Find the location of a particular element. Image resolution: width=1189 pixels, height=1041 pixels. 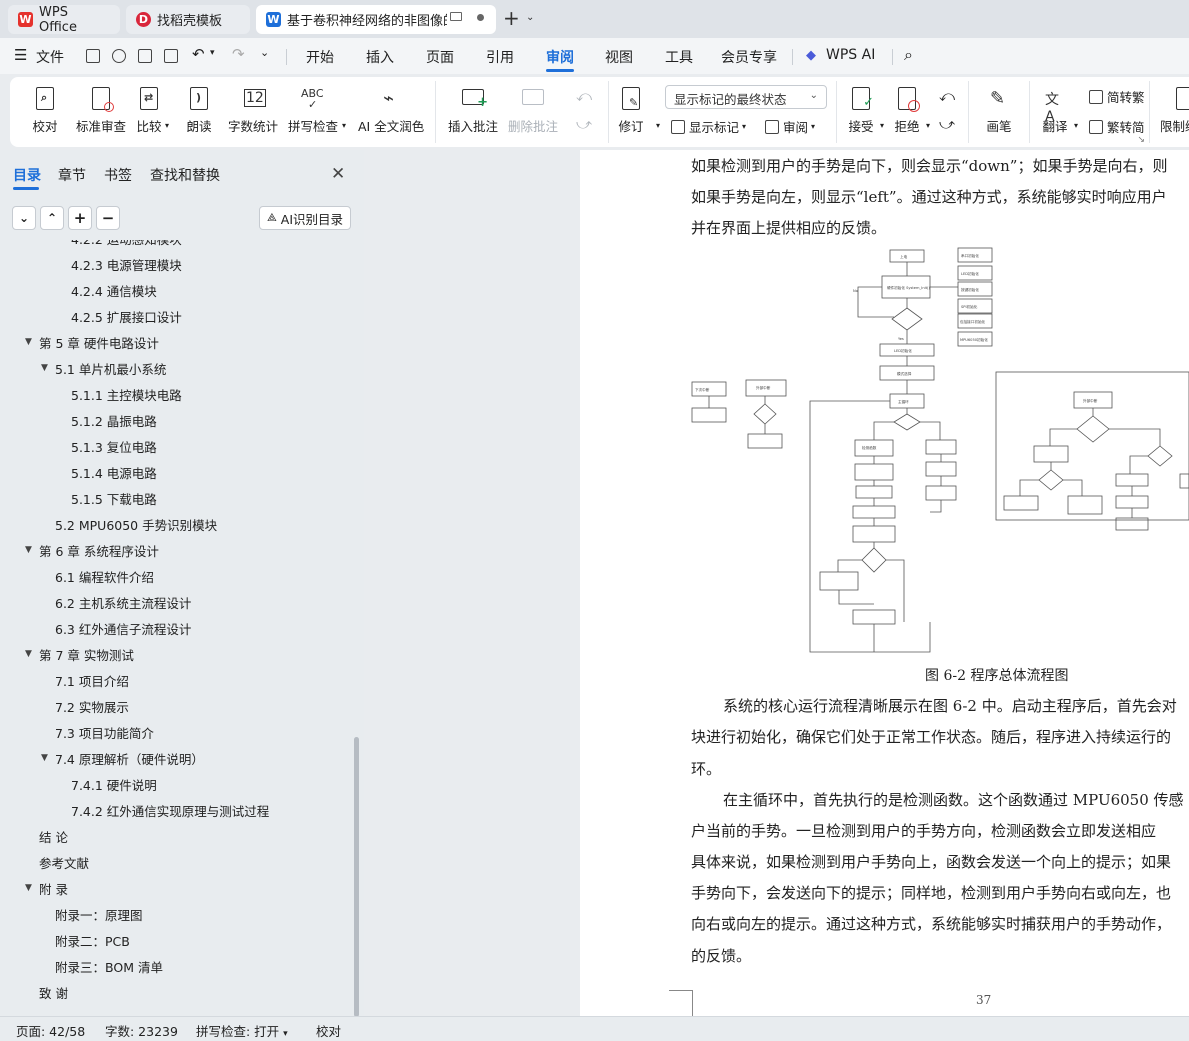

menu-insert: 插入 is located at coordinates (380, 57).